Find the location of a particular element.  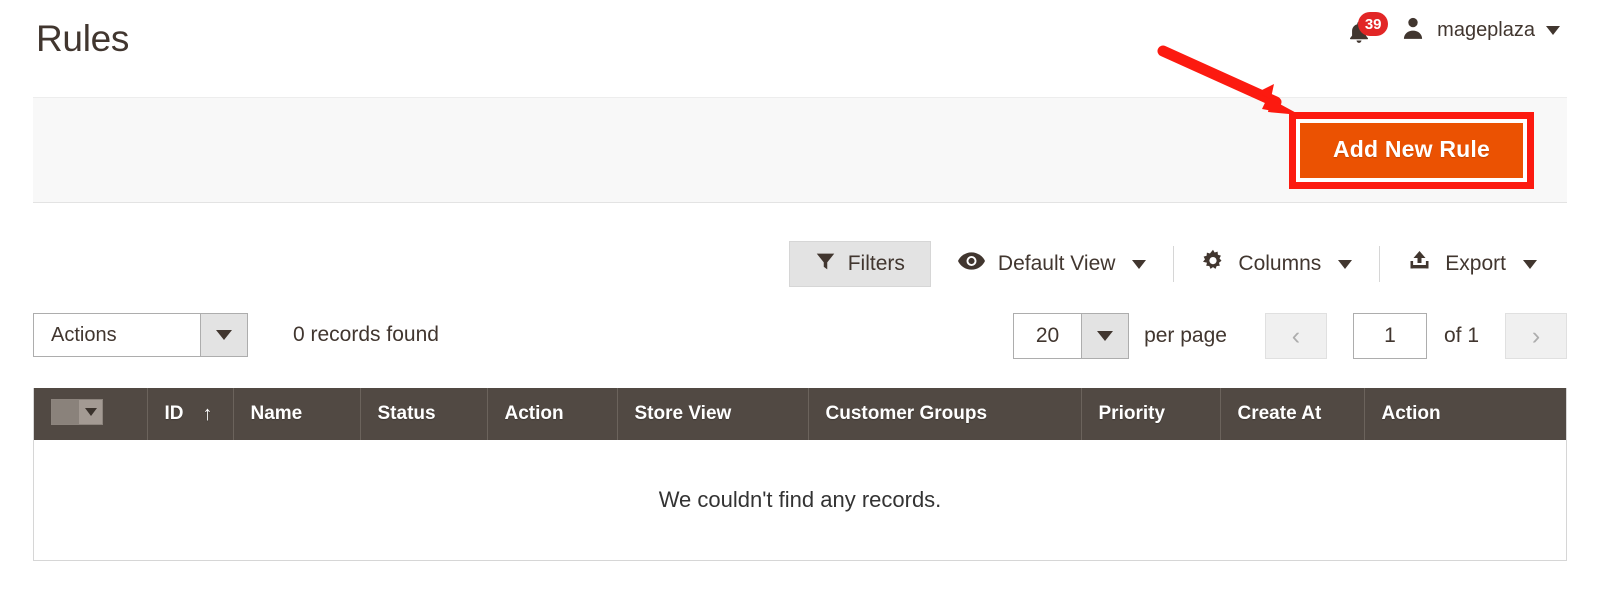

header-actions: 39 mageplaza is located at coordinates (1452, 29).